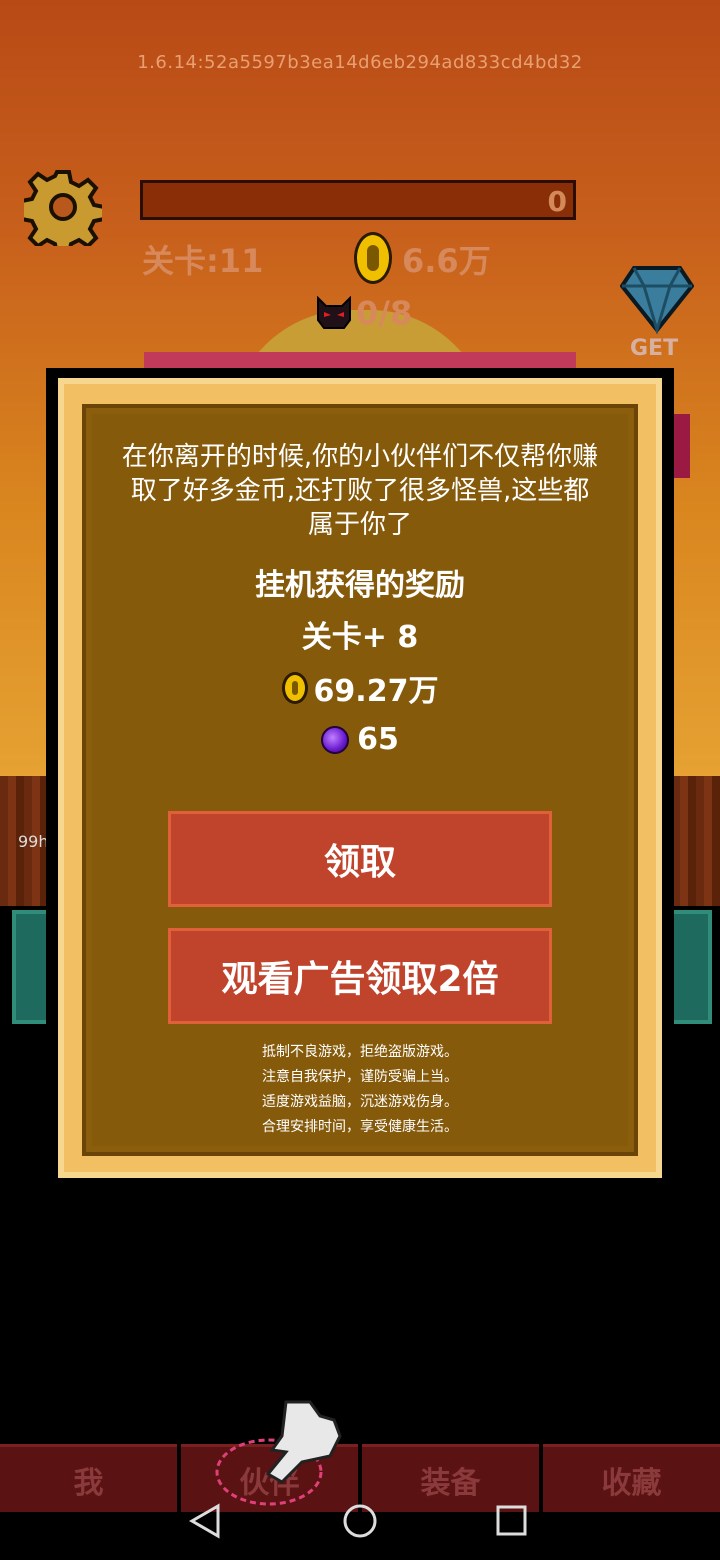 This screenshot has width=720, height=1560. I want to click on back-nav-icon, so click(204, 1521).